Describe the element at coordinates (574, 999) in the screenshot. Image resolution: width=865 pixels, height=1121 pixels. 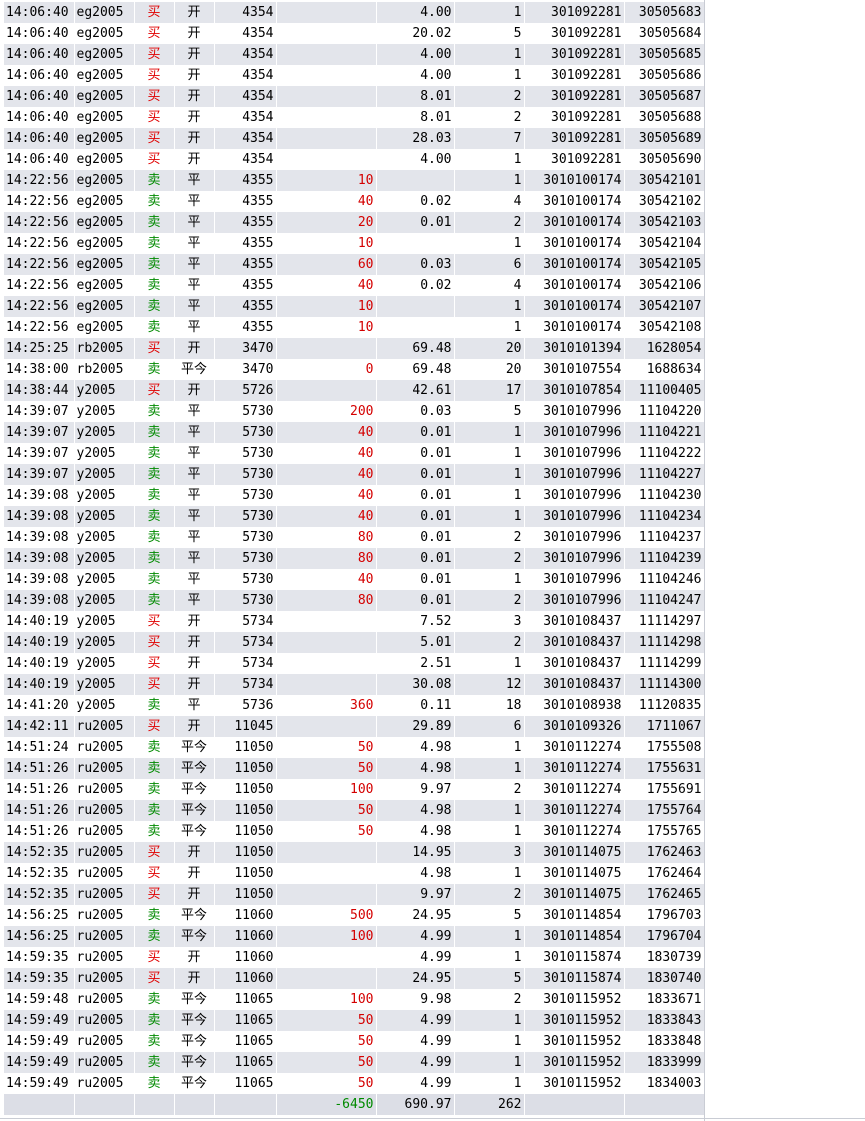
I see `order-id-cell: 3010115952` at that location.